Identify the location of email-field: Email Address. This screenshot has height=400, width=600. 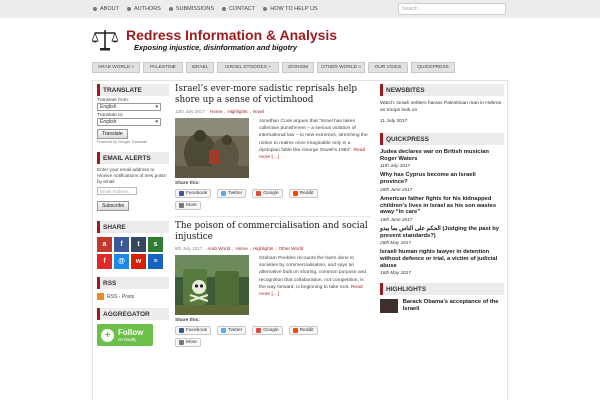
(117, 191).